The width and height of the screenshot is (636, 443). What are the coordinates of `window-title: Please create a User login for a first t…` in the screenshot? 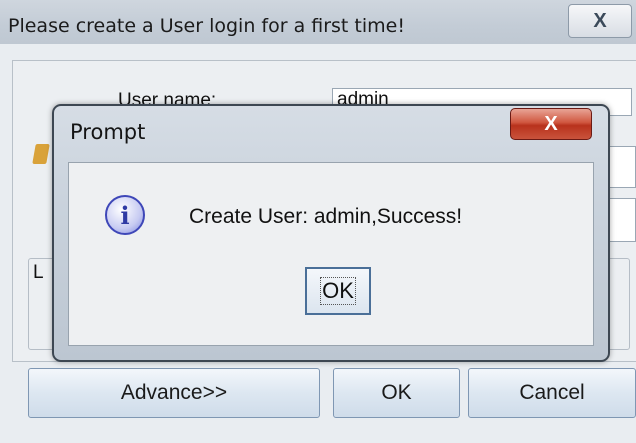 It's located at (206, 26).